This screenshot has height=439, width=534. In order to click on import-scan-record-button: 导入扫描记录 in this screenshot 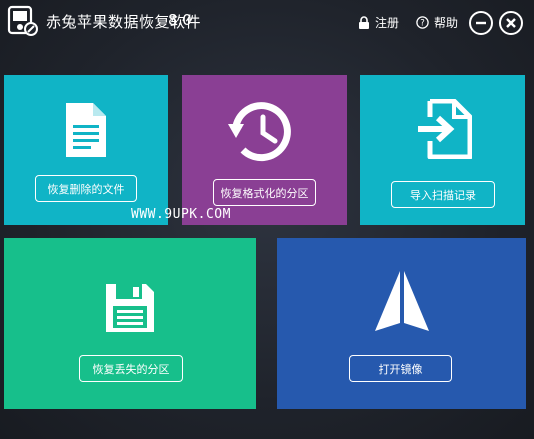, I will do `click(443, 194)`.